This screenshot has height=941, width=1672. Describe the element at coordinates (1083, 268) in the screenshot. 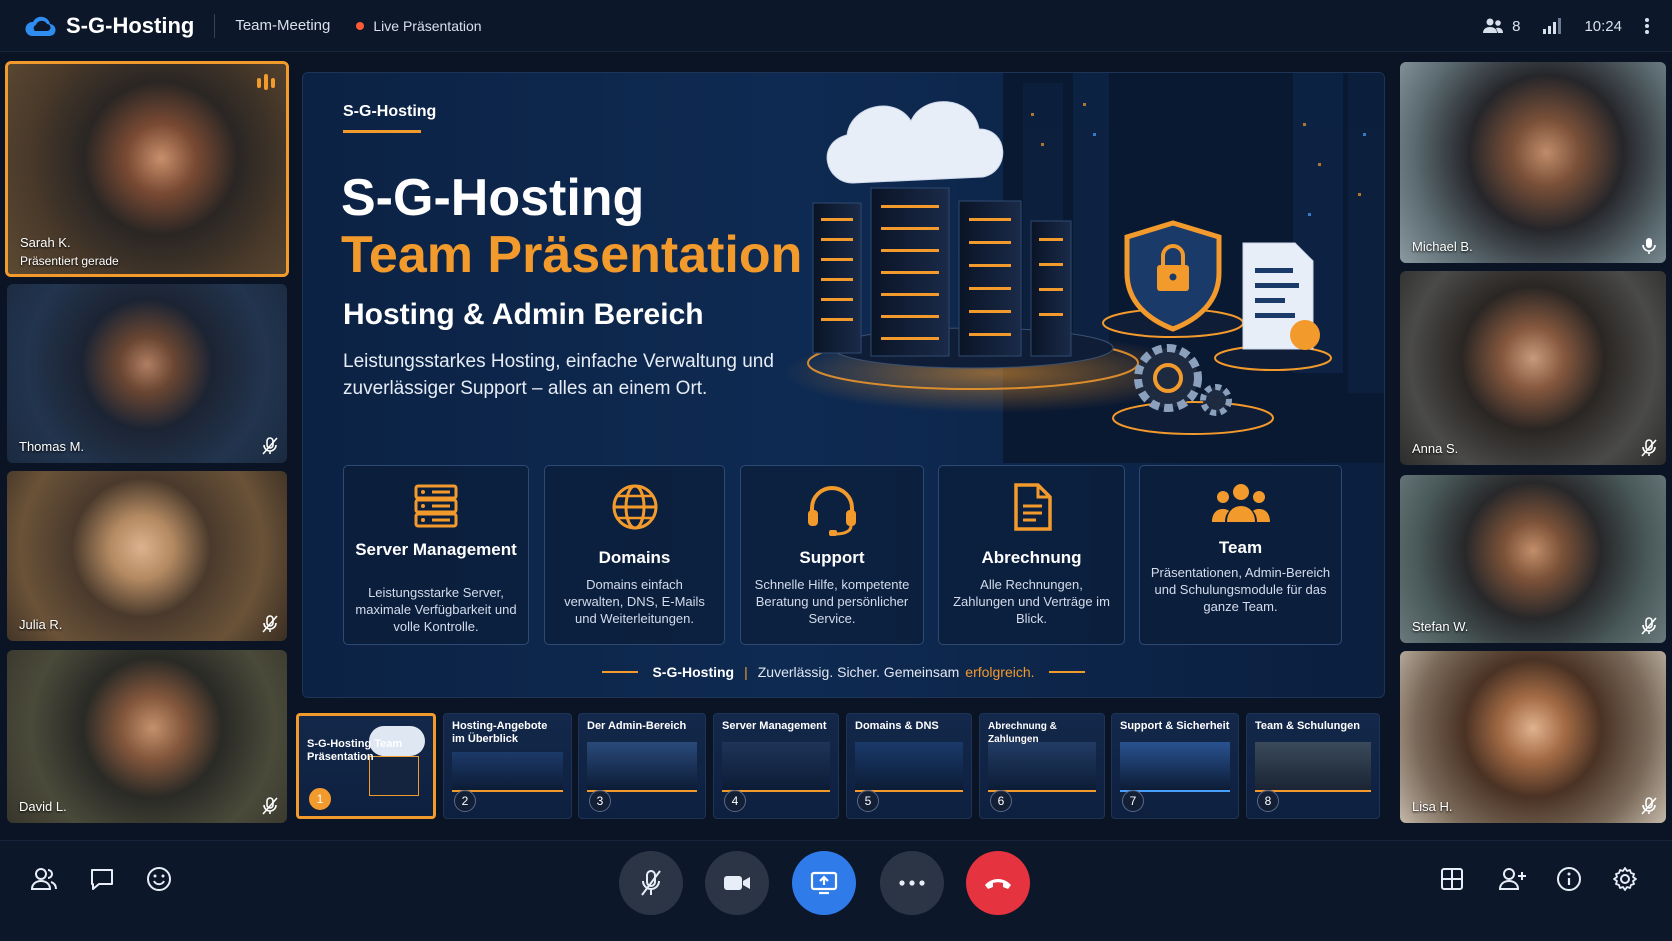

I see `hosting-illustration` at that location.